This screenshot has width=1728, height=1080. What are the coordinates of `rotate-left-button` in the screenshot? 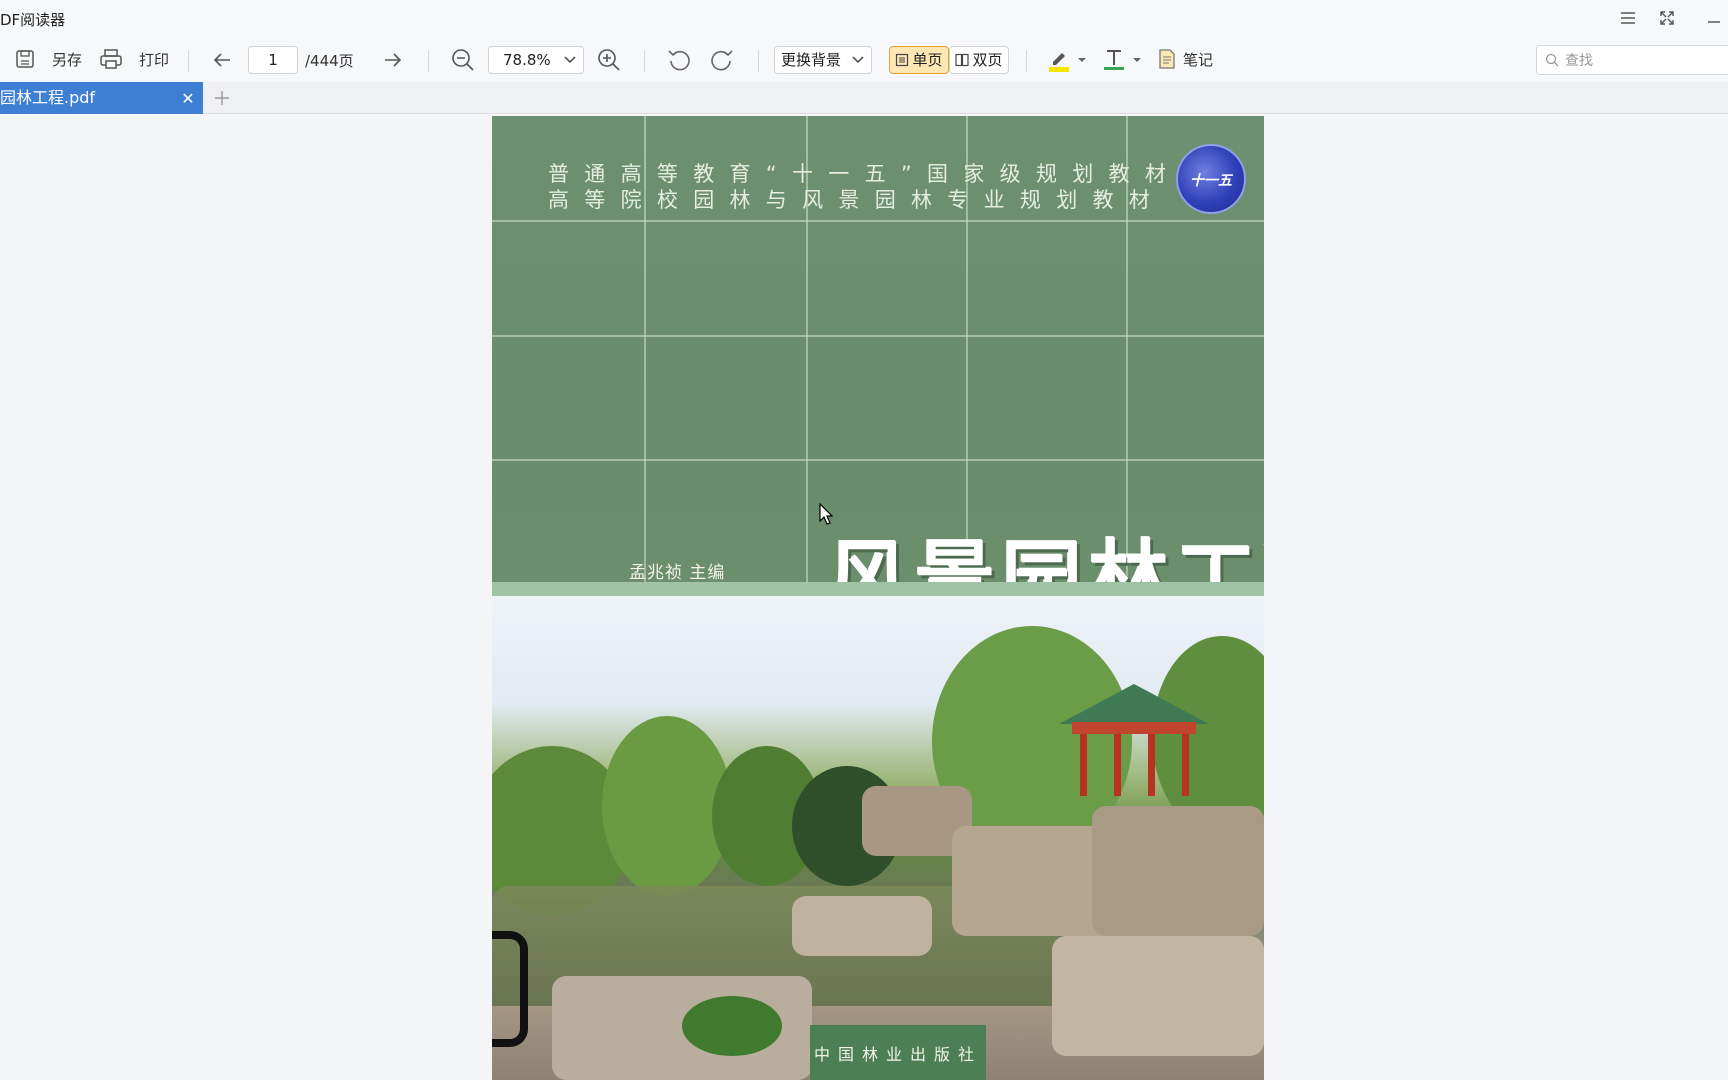 It's located at (679, 60).